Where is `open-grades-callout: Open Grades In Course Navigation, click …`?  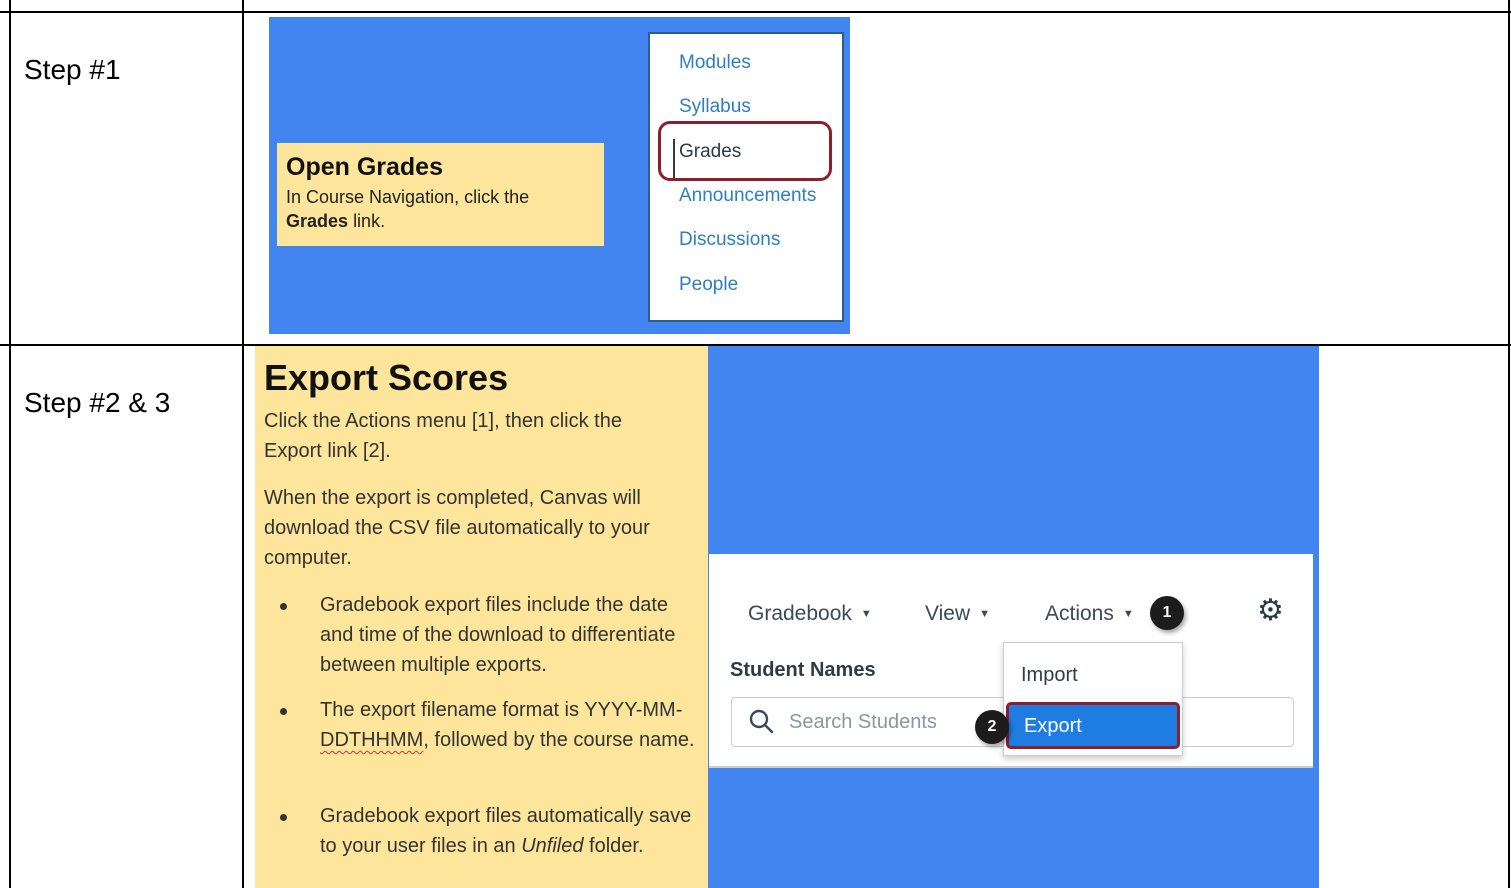 open-grades-callout: Open Grades In Course Navigation, click … is located at coordinates (440, 194).